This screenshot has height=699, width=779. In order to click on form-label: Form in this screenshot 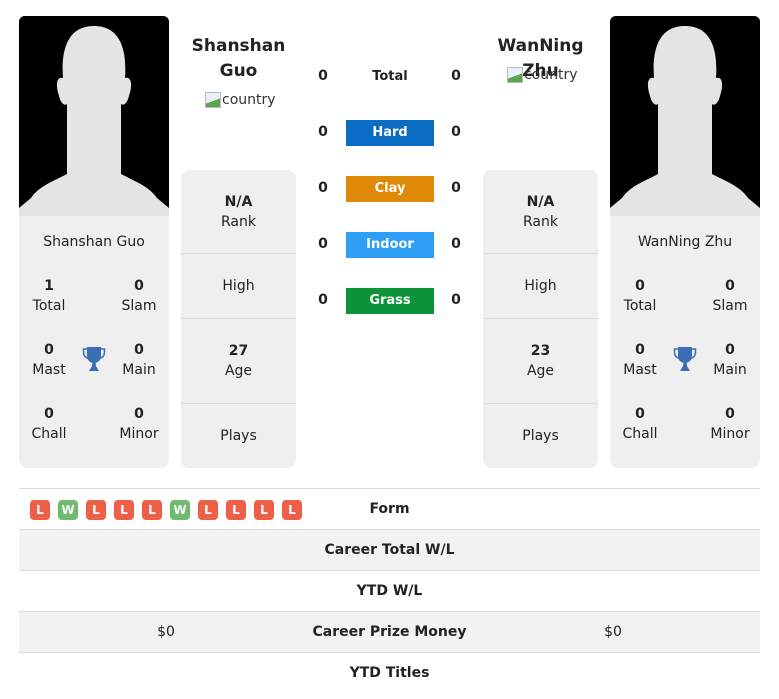, I will do `click(389, 509)`.